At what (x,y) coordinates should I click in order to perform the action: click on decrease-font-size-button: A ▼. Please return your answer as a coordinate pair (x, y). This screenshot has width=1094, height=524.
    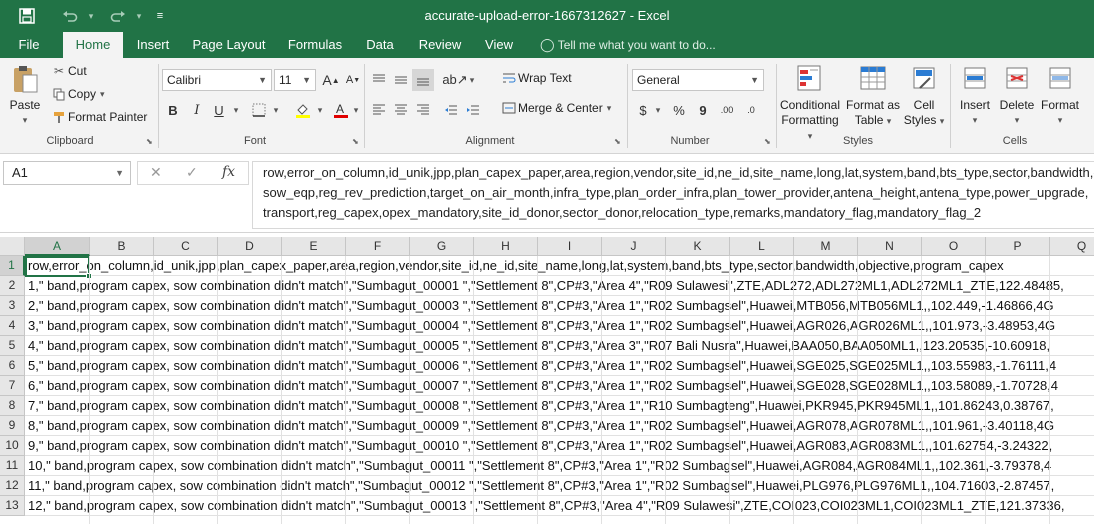
    Looking at the image, I should click on (353, 80).